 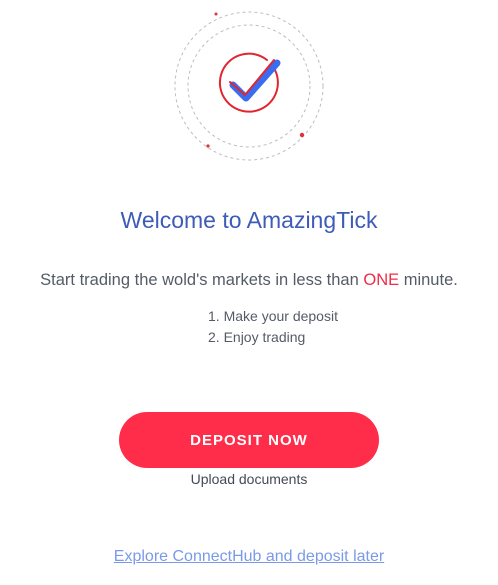 I want to click on explore-later-link: Explore ConnectHub and deposit later, so click(x=249, y=557).